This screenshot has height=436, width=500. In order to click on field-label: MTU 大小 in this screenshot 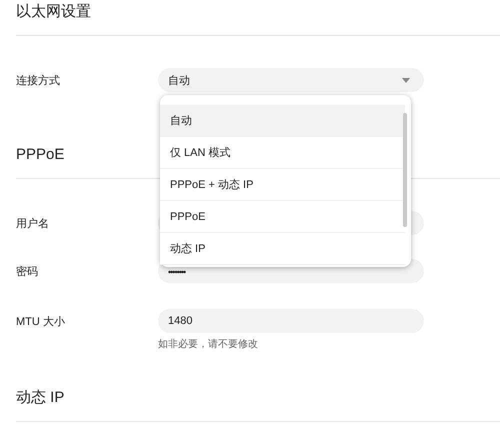, I will do `click(40, 321)`.